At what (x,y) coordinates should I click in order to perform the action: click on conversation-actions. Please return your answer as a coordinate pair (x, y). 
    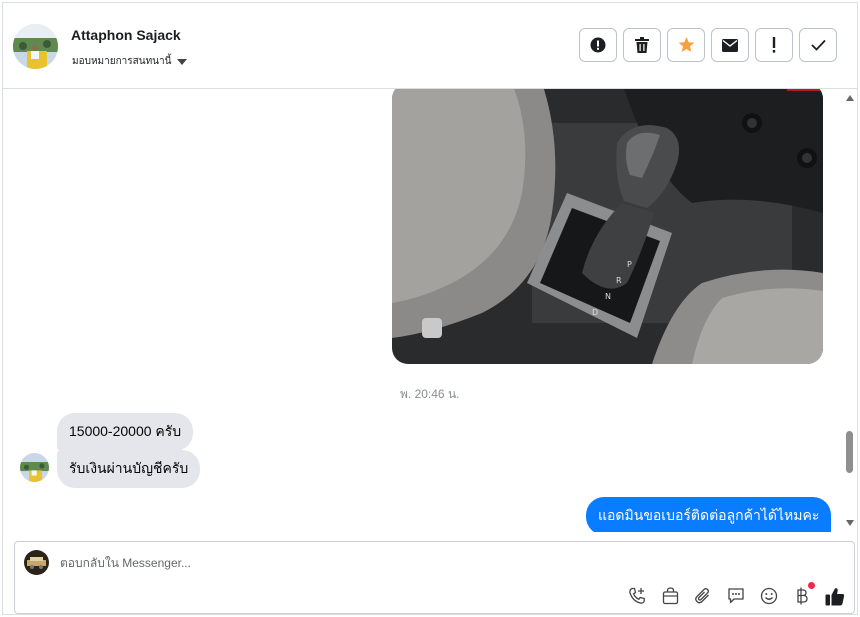
    Looking at the image, I should click on (708, 45).